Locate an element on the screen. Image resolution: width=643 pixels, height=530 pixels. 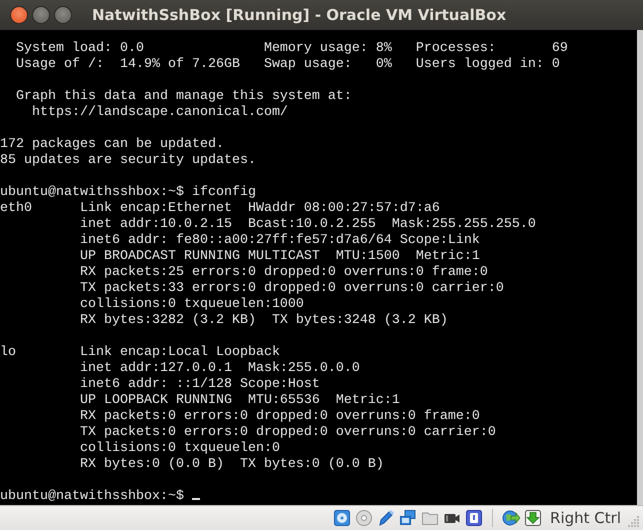
terminal-line: RX bytes:0 (0.0 B) TX bytes:0 (0.0 B) is located at coordinates (231, 465).